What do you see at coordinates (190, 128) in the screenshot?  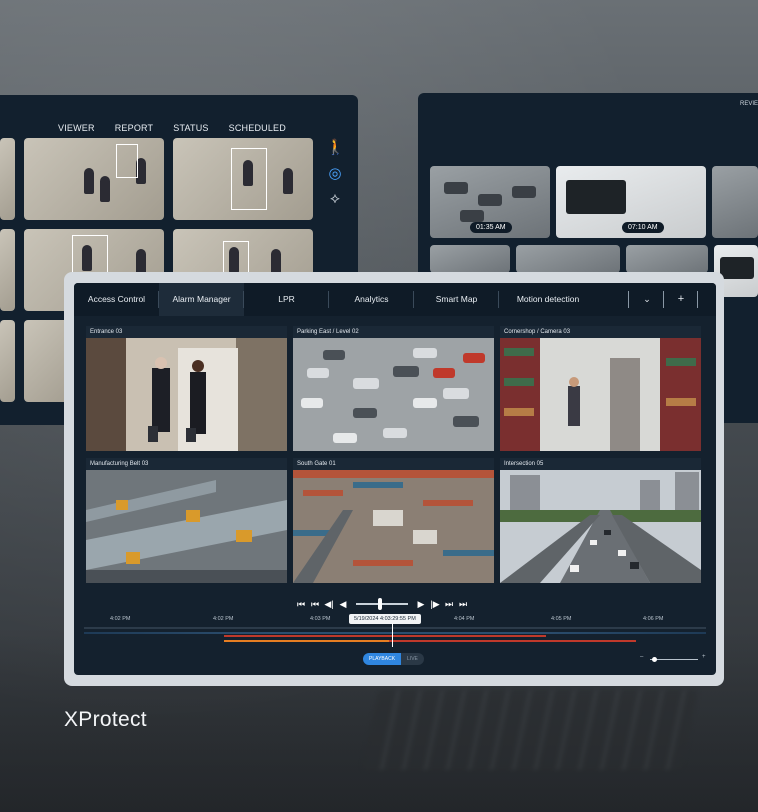 I see `tab-status: STATUS` at bounding box center [190, 128].